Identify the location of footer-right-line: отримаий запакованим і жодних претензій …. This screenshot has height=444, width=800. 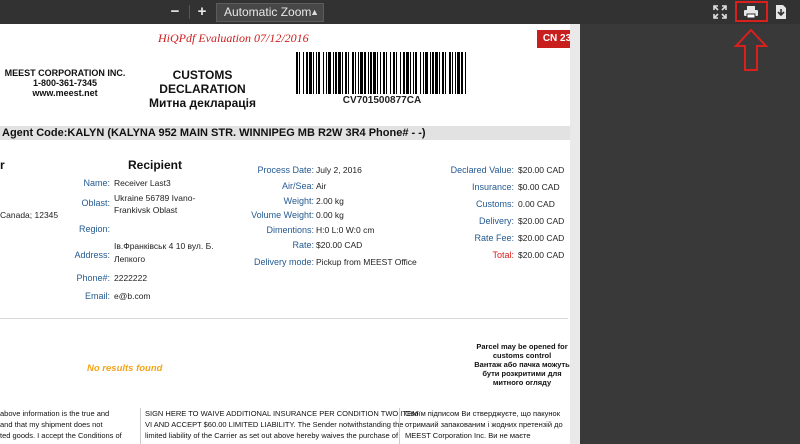
(484, 424).